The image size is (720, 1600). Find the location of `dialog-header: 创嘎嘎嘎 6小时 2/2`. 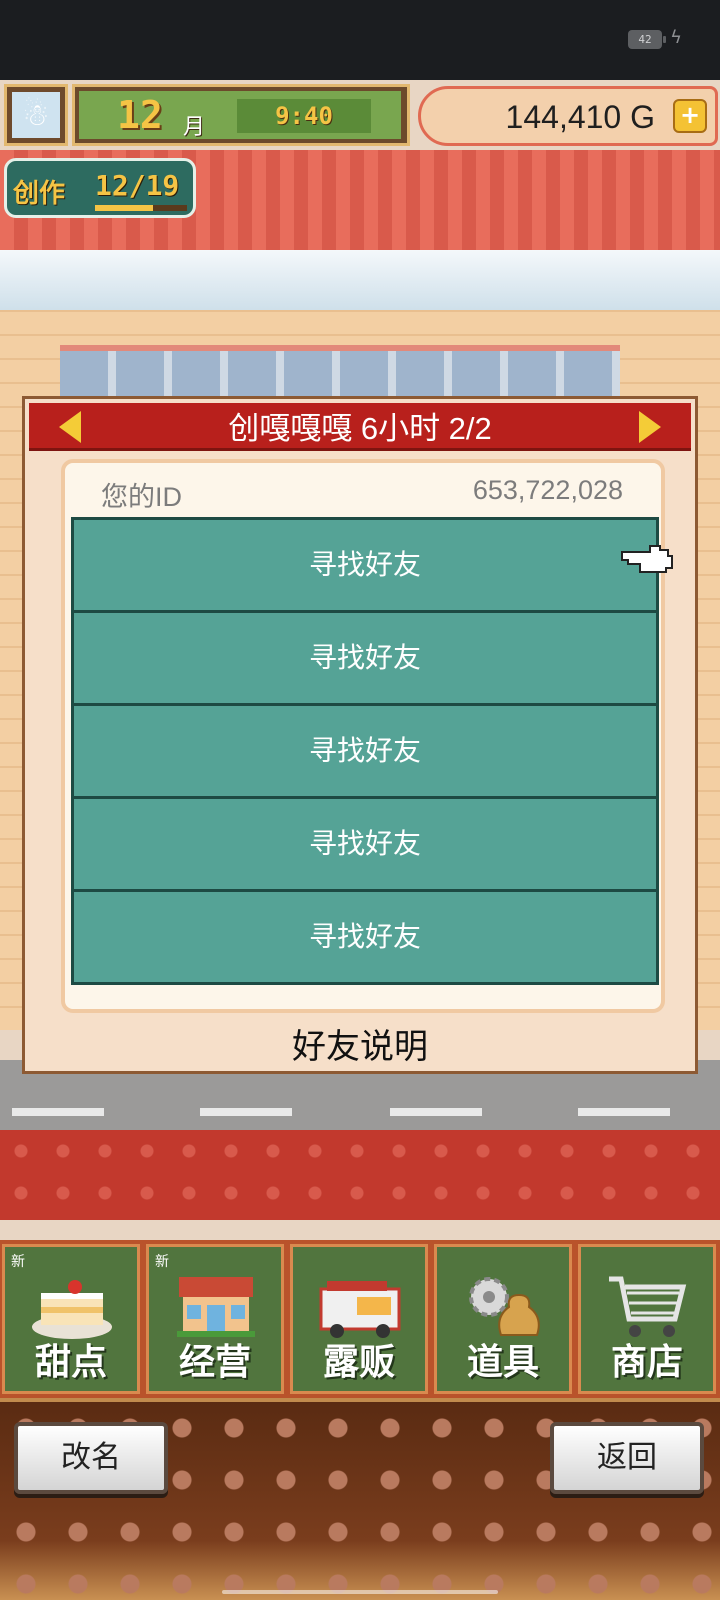

dialog-header: 创嘎嘎嘎 6小时 2/2 is located at coordinates (360, 427).